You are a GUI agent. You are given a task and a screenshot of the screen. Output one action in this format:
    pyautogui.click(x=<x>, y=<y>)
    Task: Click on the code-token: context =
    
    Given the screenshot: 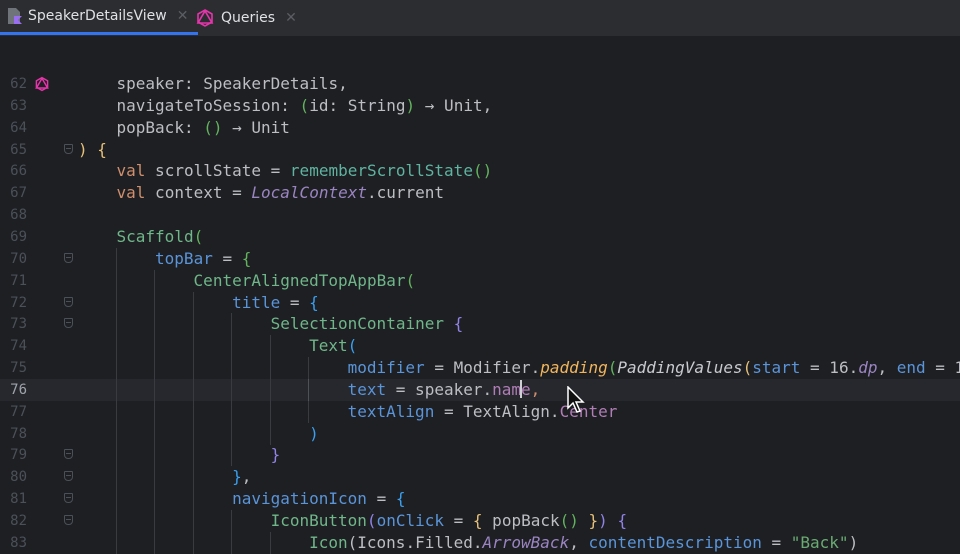 What is the action you would take?
    pyautogui.click(x=198, y=193)
    